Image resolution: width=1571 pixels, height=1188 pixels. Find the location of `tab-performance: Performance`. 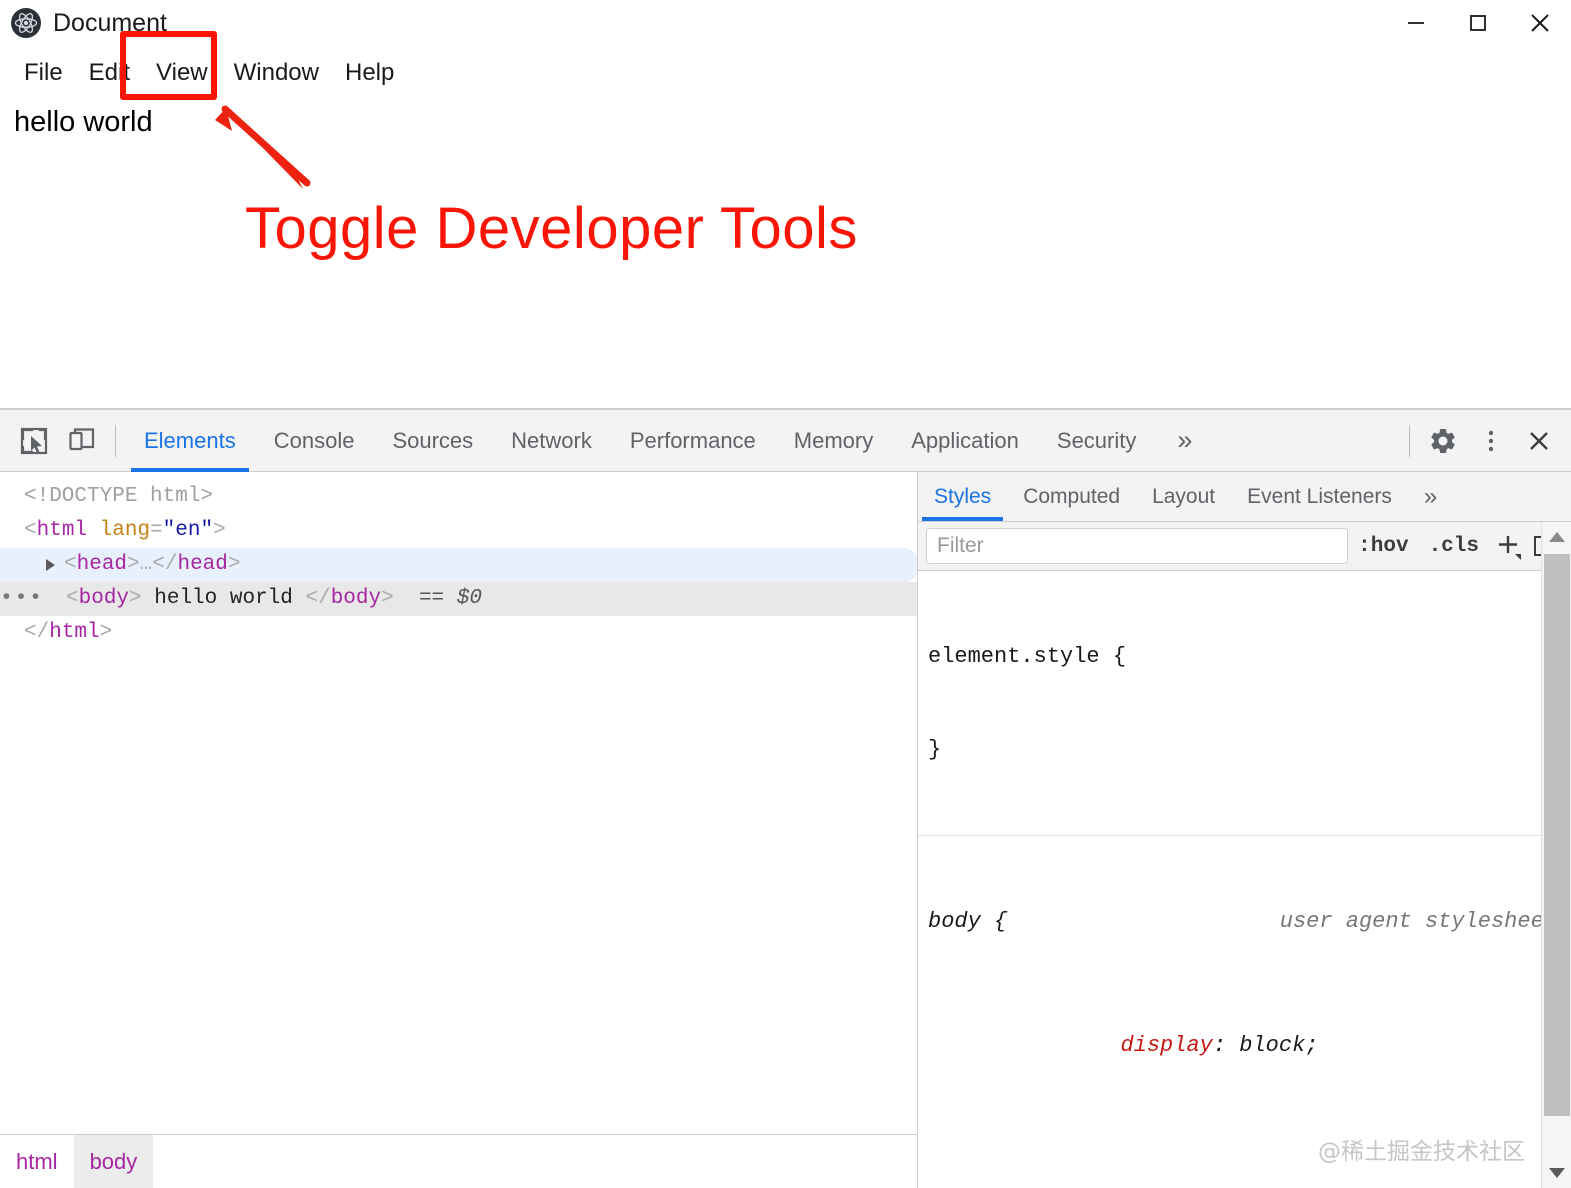

tab-performance: Performance is located at coordinates (693, 441).